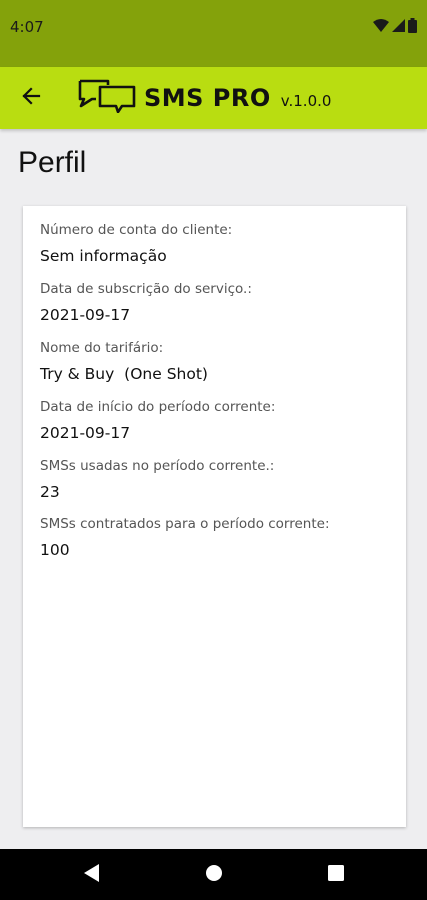 Image resolution: width=427 pixels, height=900 pixels. Describe the element at coordinates (207, 98) in the screenshot. I see `app-name: SMS PRO` at that location.